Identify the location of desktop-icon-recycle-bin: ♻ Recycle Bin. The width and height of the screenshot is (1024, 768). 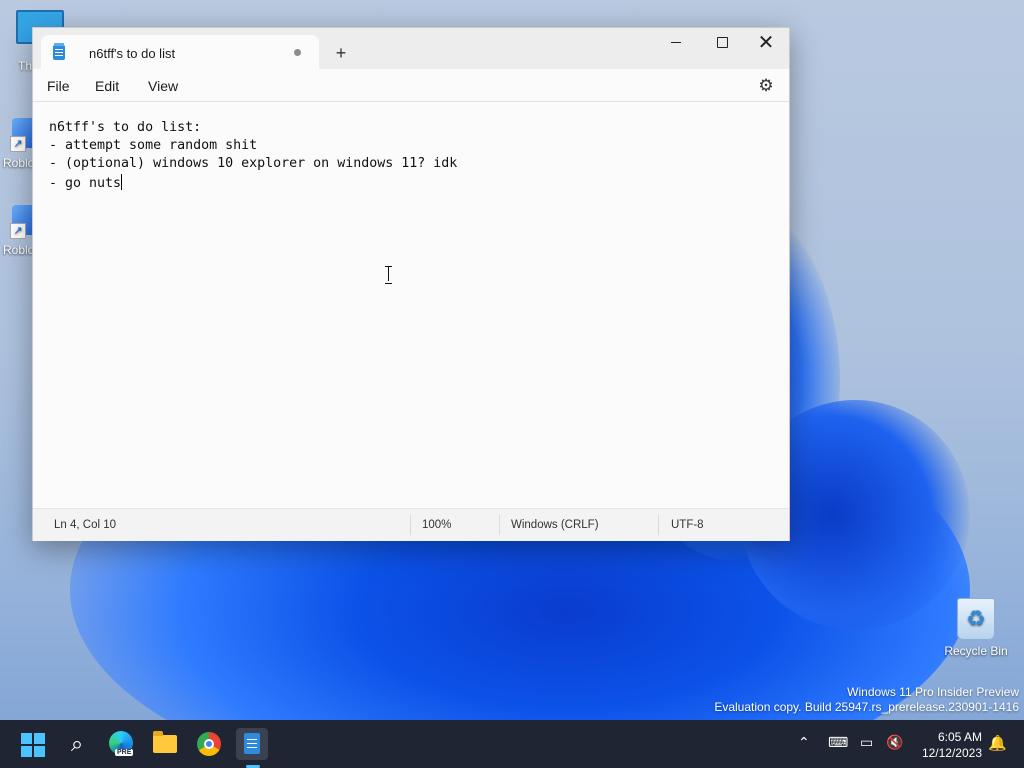
(976, 628).